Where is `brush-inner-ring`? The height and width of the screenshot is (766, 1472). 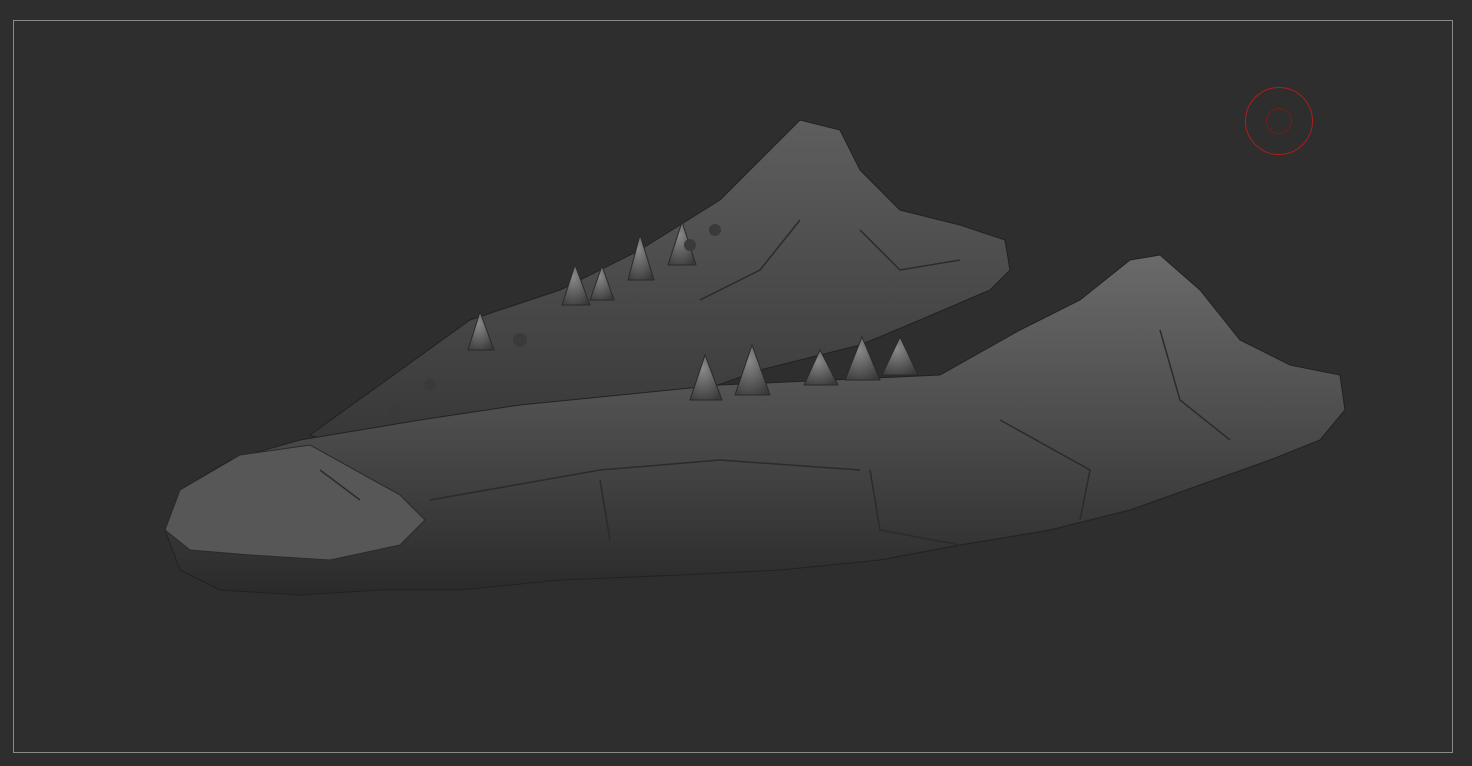
brush-inner-ring is located at coordinates (1279, 121).